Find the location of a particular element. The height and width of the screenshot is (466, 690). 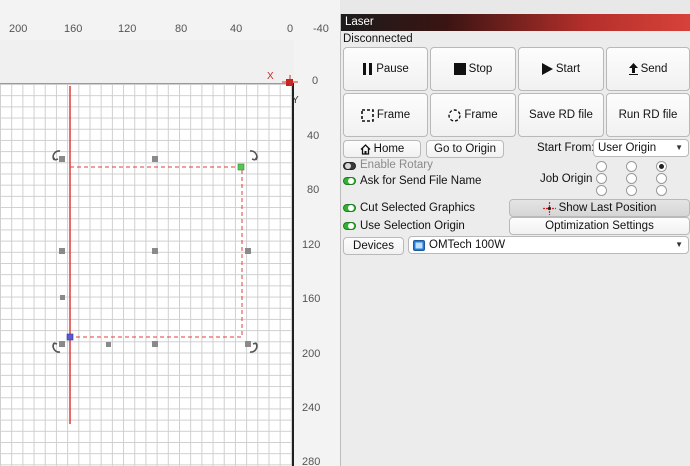

start-from-value: User Origin is located at coordinates (627, 148).